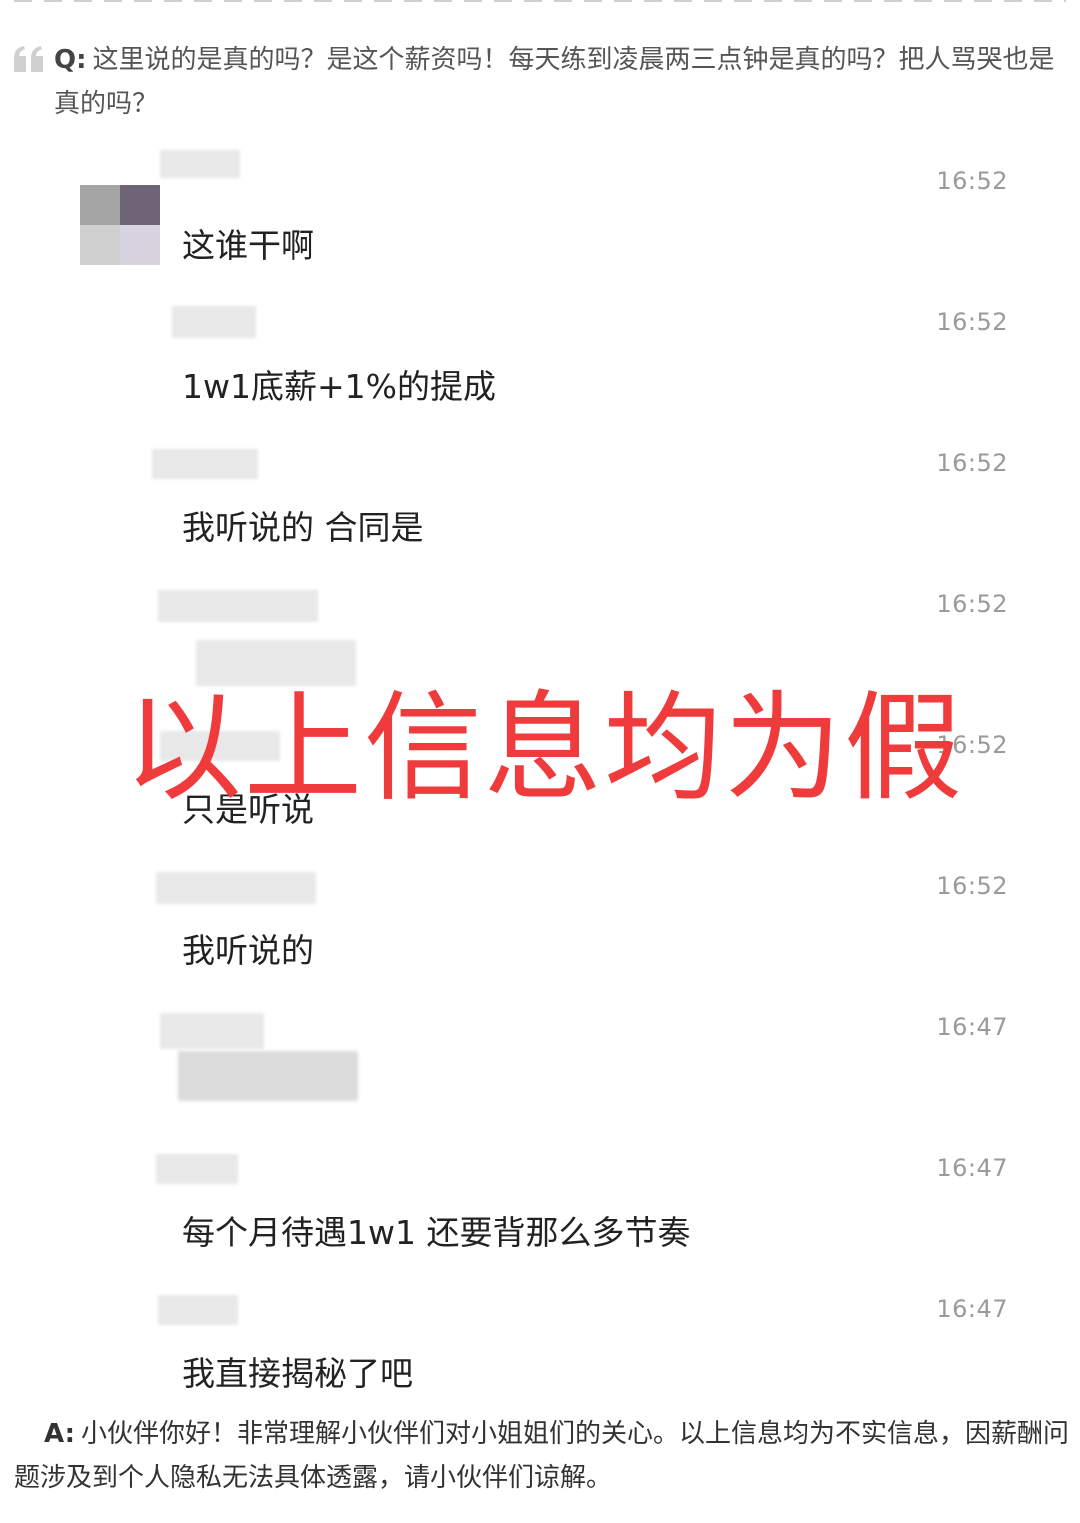 This screenshot has height=1523, width=1080. Describe the element at coordinates (540, 1202) in the screenshot. I see `chat-message: 16:47 每个月待遇1w1 还要背那么多节奏` at that location.